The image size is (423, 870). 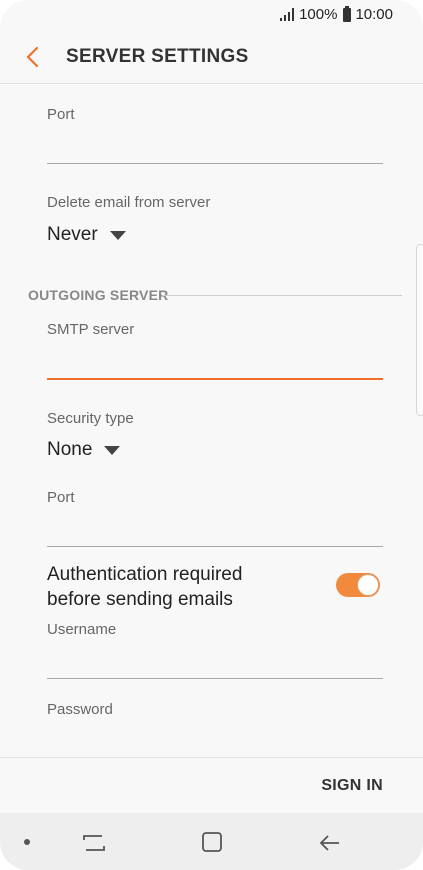 What do you see at coordinates (157, 56) in the screenshot?
I see `page-title: SERVER SETTINGS` at bounding box center [157, 56].